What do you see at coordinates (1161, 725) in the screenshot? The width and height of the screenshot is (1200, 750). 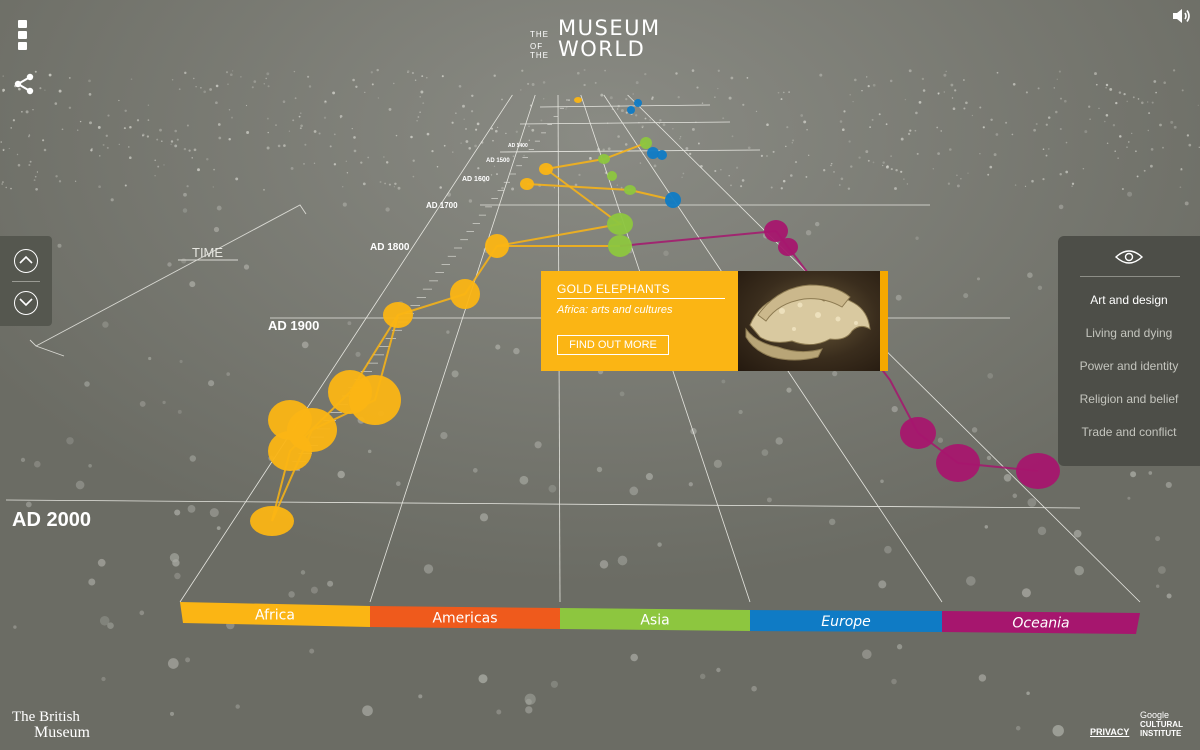 I see `google-cultural-institute-logo: Google CULTURAL INSTITUTE` at bounding box center [1161, 725].